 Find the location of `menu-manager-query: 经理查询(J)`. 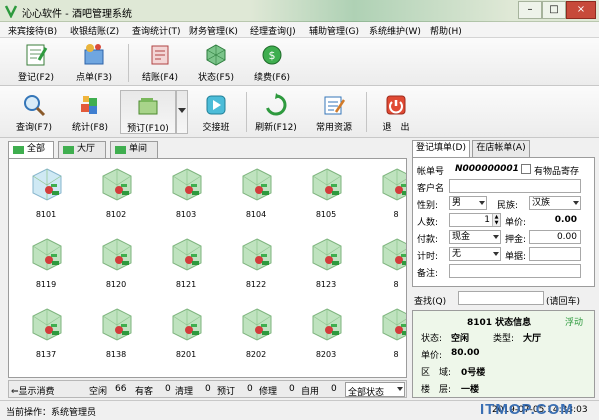

menu-manager-query: 经理查询(J) is located at coordinates (273, 30).